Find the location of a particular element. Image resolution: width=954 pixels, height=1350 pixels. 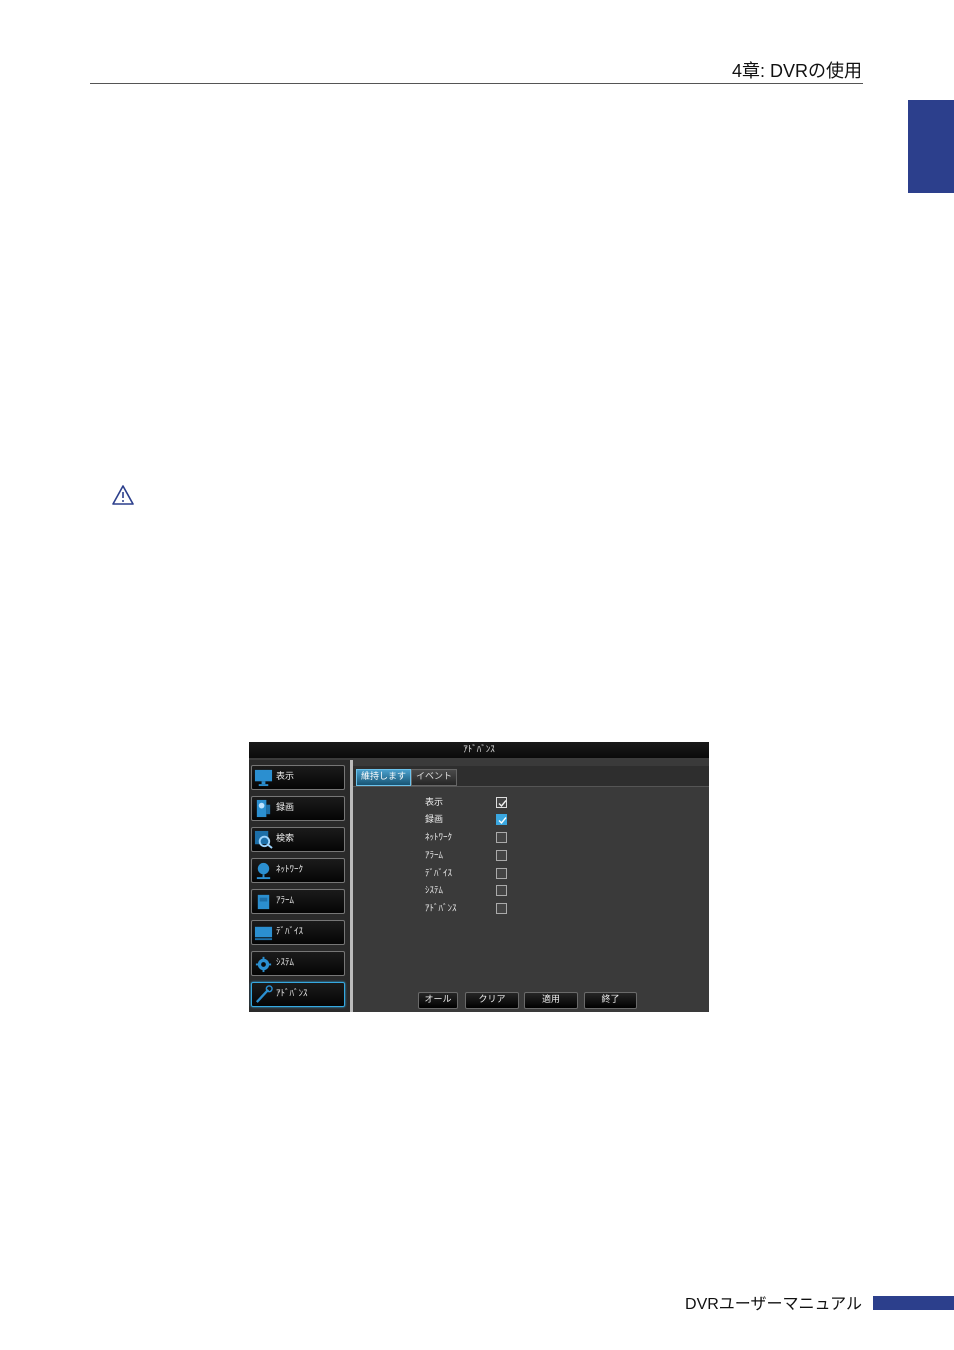

alarm-icon is located at coordinates (263, 902).